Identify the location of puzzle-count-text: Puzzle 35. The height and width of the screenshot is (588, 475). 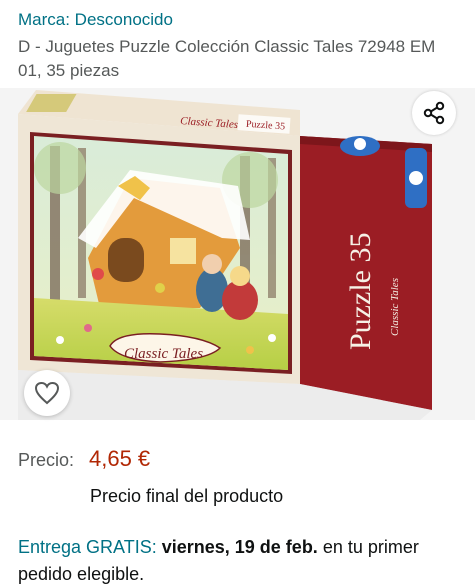
(360, 291).